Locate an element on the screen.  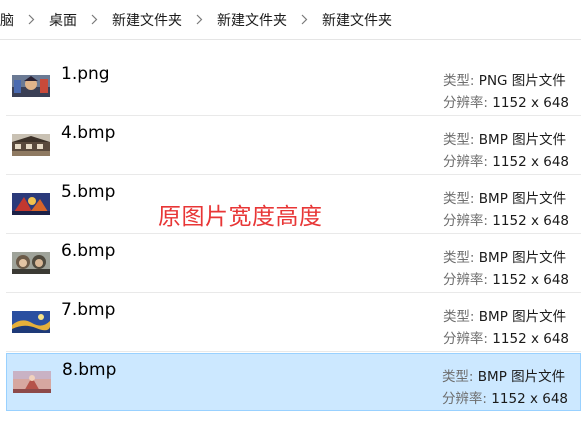
breadcrumb: 脑 桌面 新建文件夹 新建文件夹 新建文件夹 is located at coordinates (290, 20).